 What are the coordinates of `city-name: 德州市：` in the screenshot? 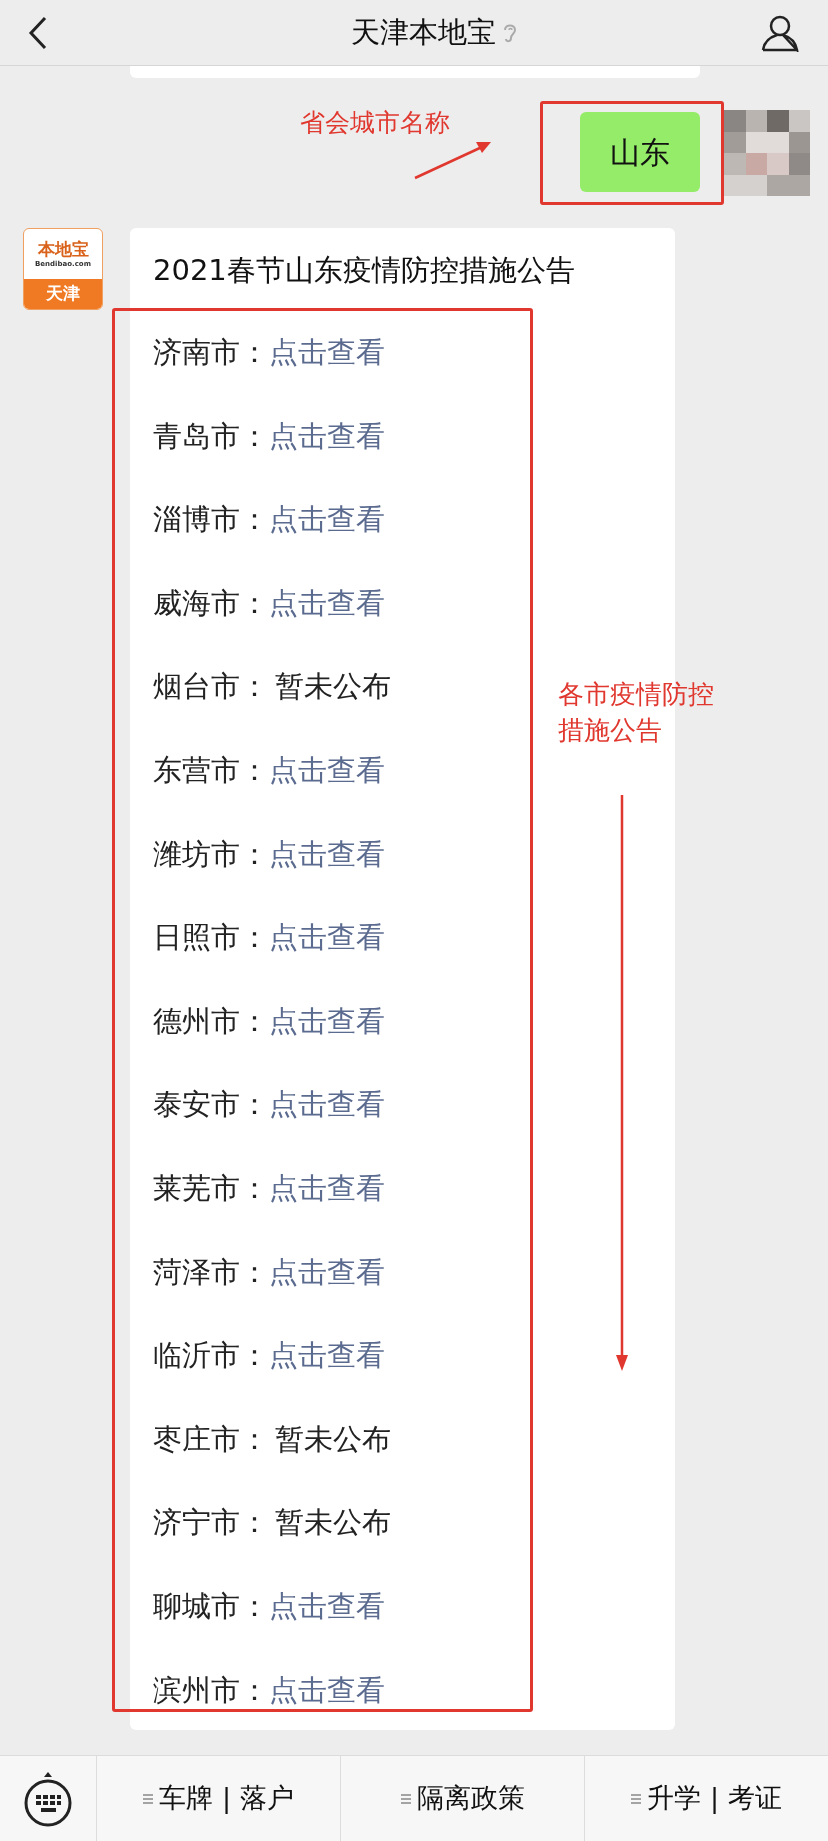 It's located at (211, 1021).